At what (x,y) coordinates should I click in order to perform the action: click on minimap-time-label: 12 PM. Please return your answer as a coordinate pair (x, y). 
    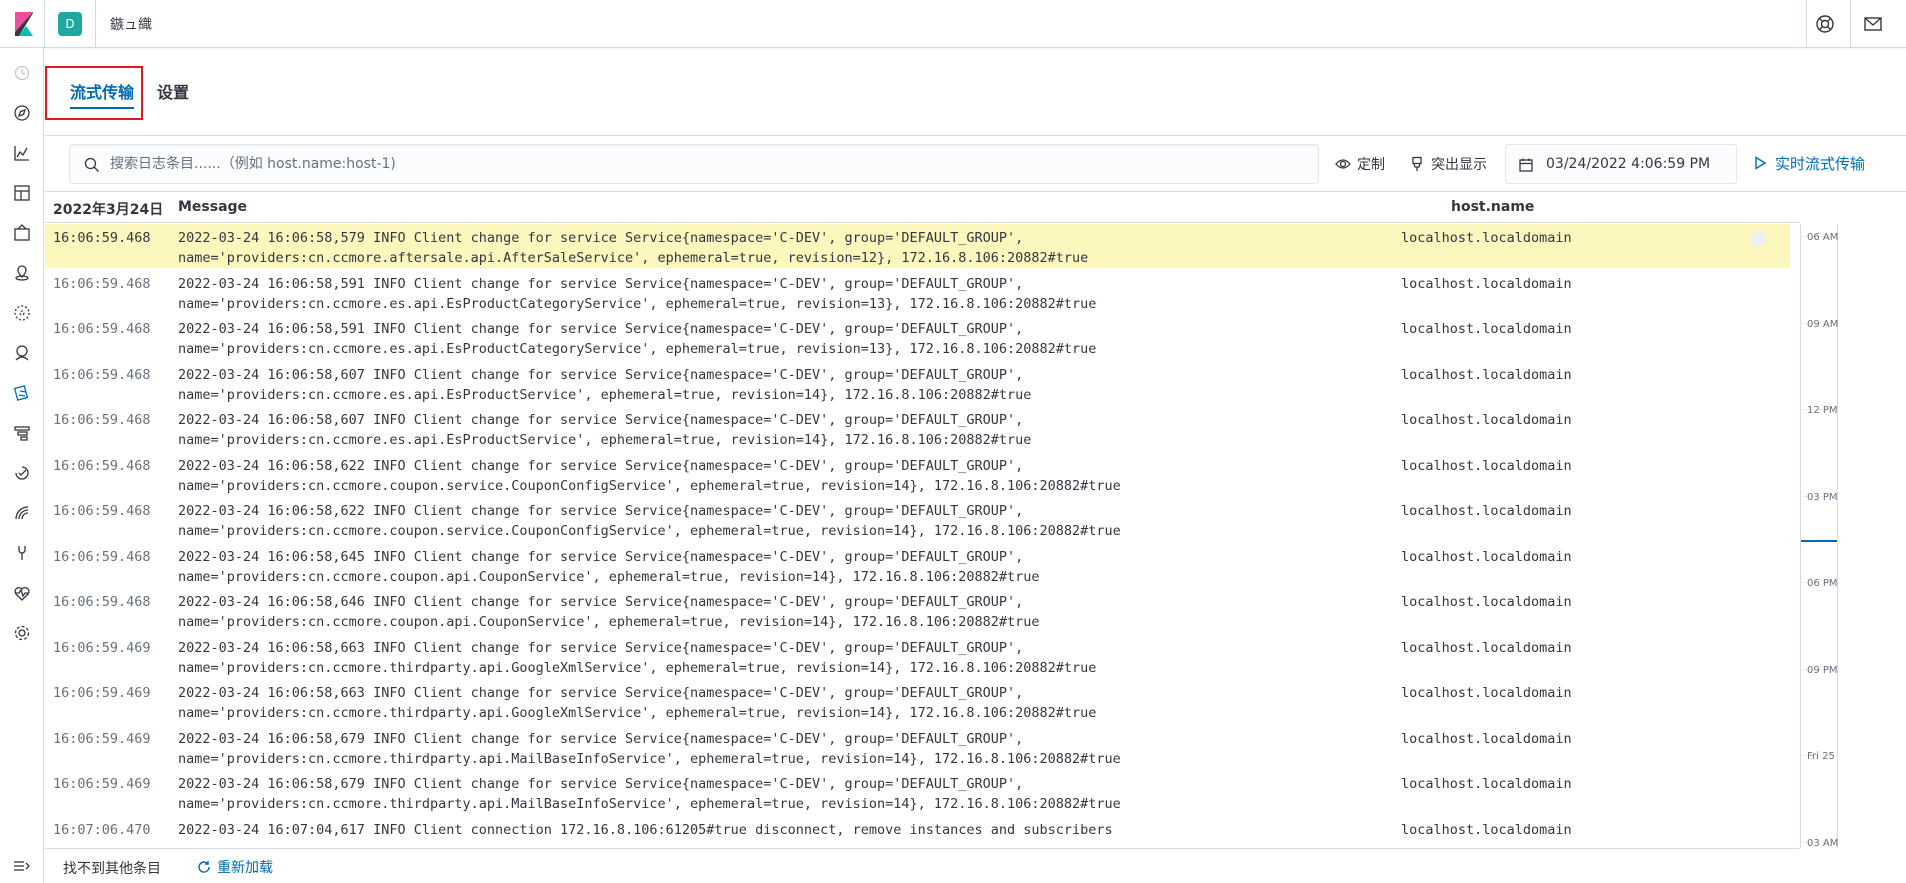
    Looking at the image, I should click on (1822, 410).